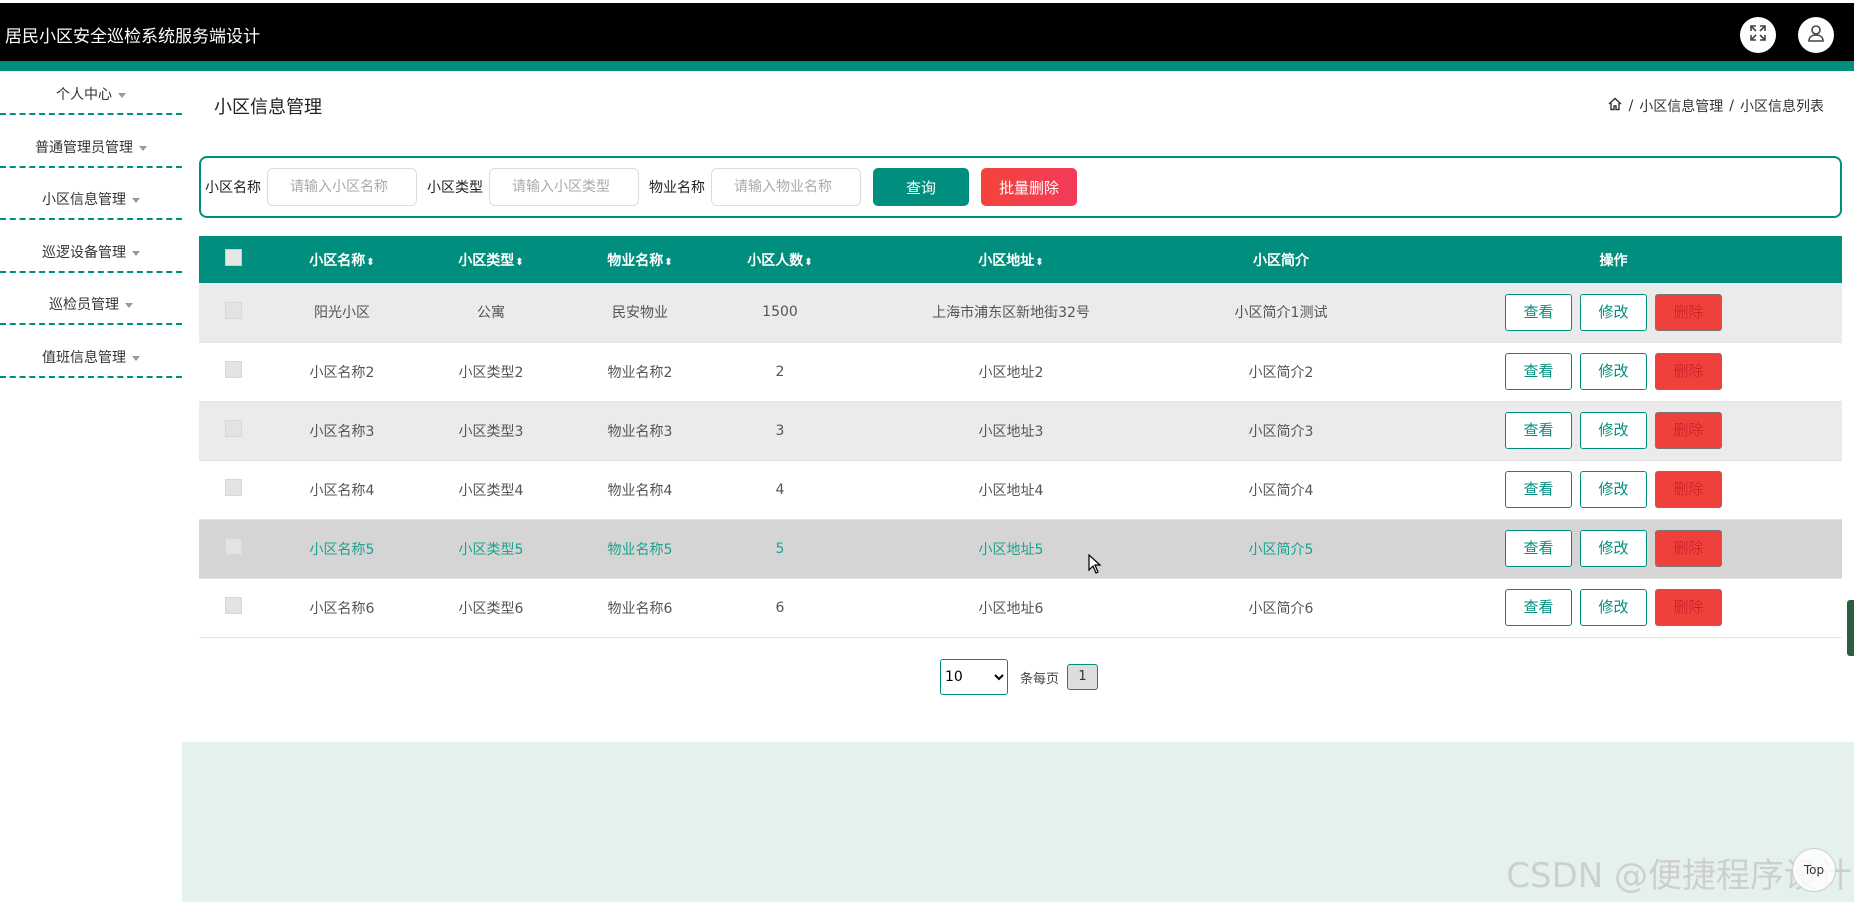 This screenshot has height=902, width=1854. Describe the element at coordinates (921, 187) in the screenshot. I see `query-button: 查询` at that location.